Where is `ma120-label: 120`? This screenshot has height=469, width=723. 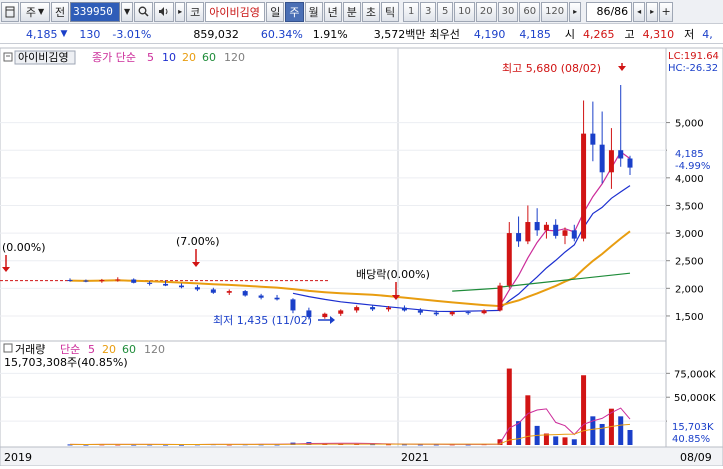 ma120-label: 120 is located at coordinates (234, 57).